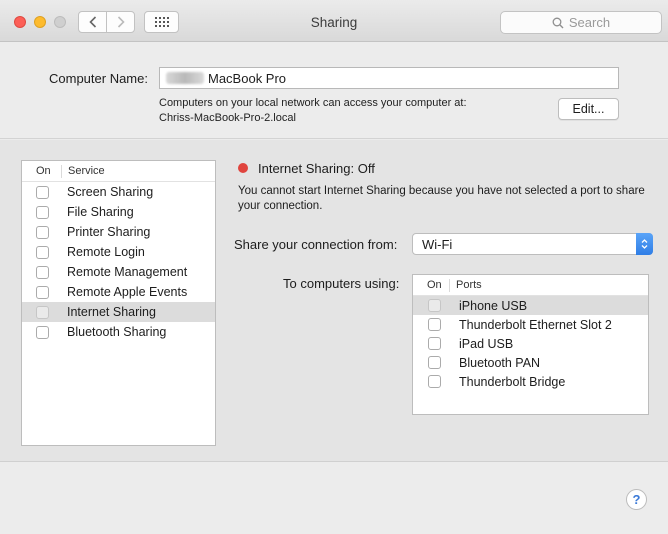 The image size is (668, 534). I want to click on column-header-service: Service, so click(83, 171).